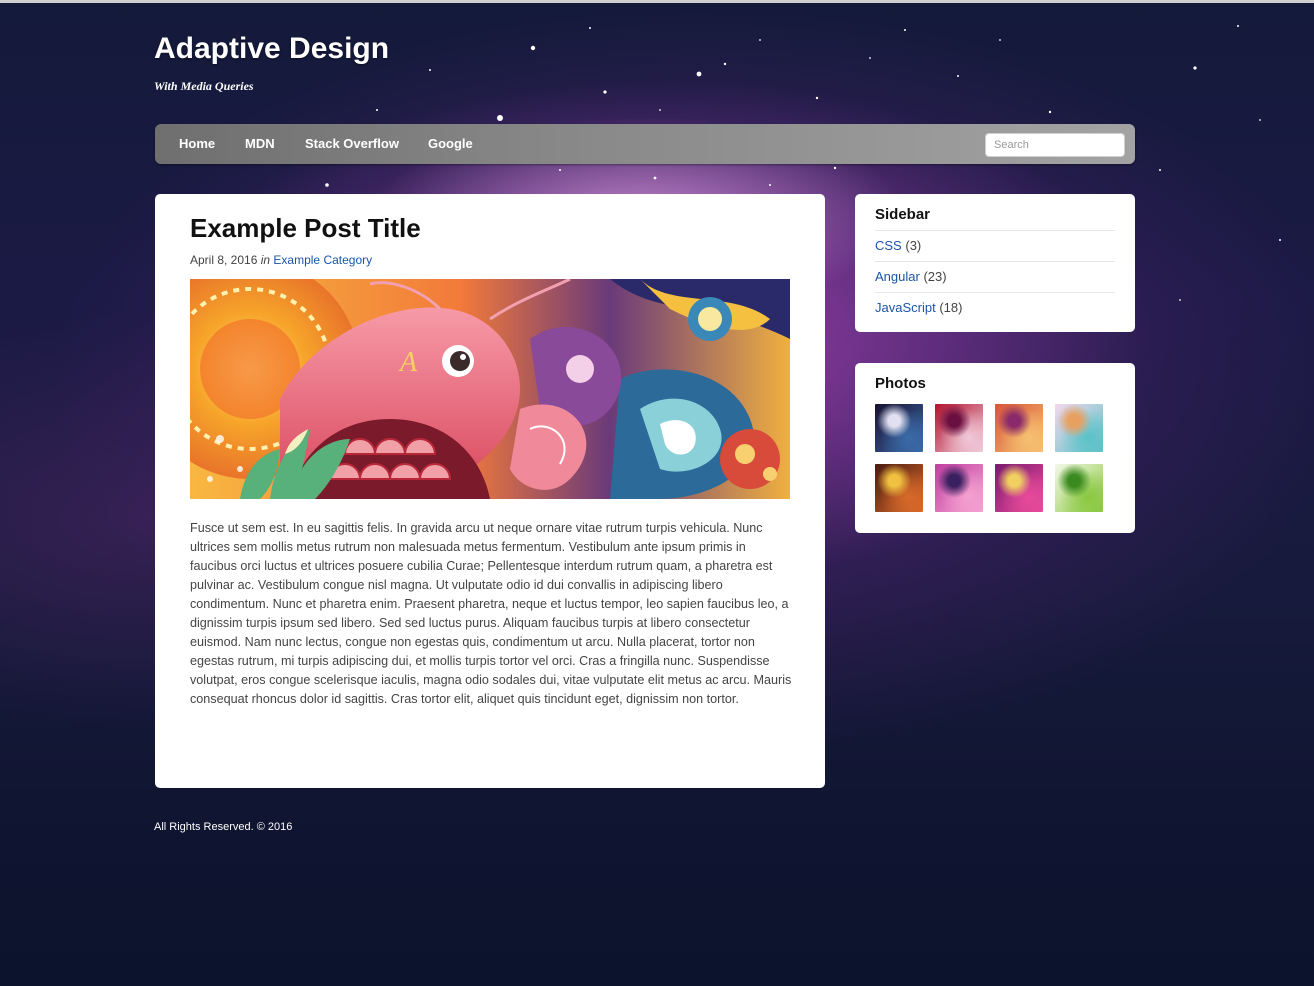 The image size is (1314, 986). I want to click on browser-top-border, so click(657, 1).